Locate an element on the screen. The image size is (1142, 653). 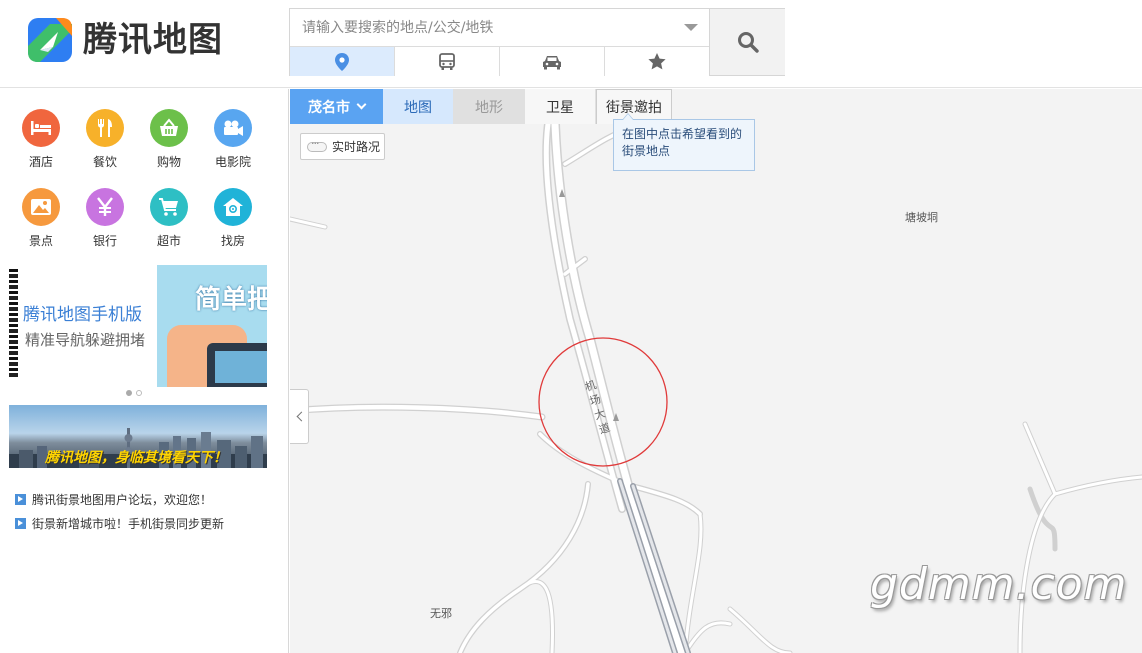
banner-subtitle: 精准导航躲避拥堵 is located at coordinates (85, 340).